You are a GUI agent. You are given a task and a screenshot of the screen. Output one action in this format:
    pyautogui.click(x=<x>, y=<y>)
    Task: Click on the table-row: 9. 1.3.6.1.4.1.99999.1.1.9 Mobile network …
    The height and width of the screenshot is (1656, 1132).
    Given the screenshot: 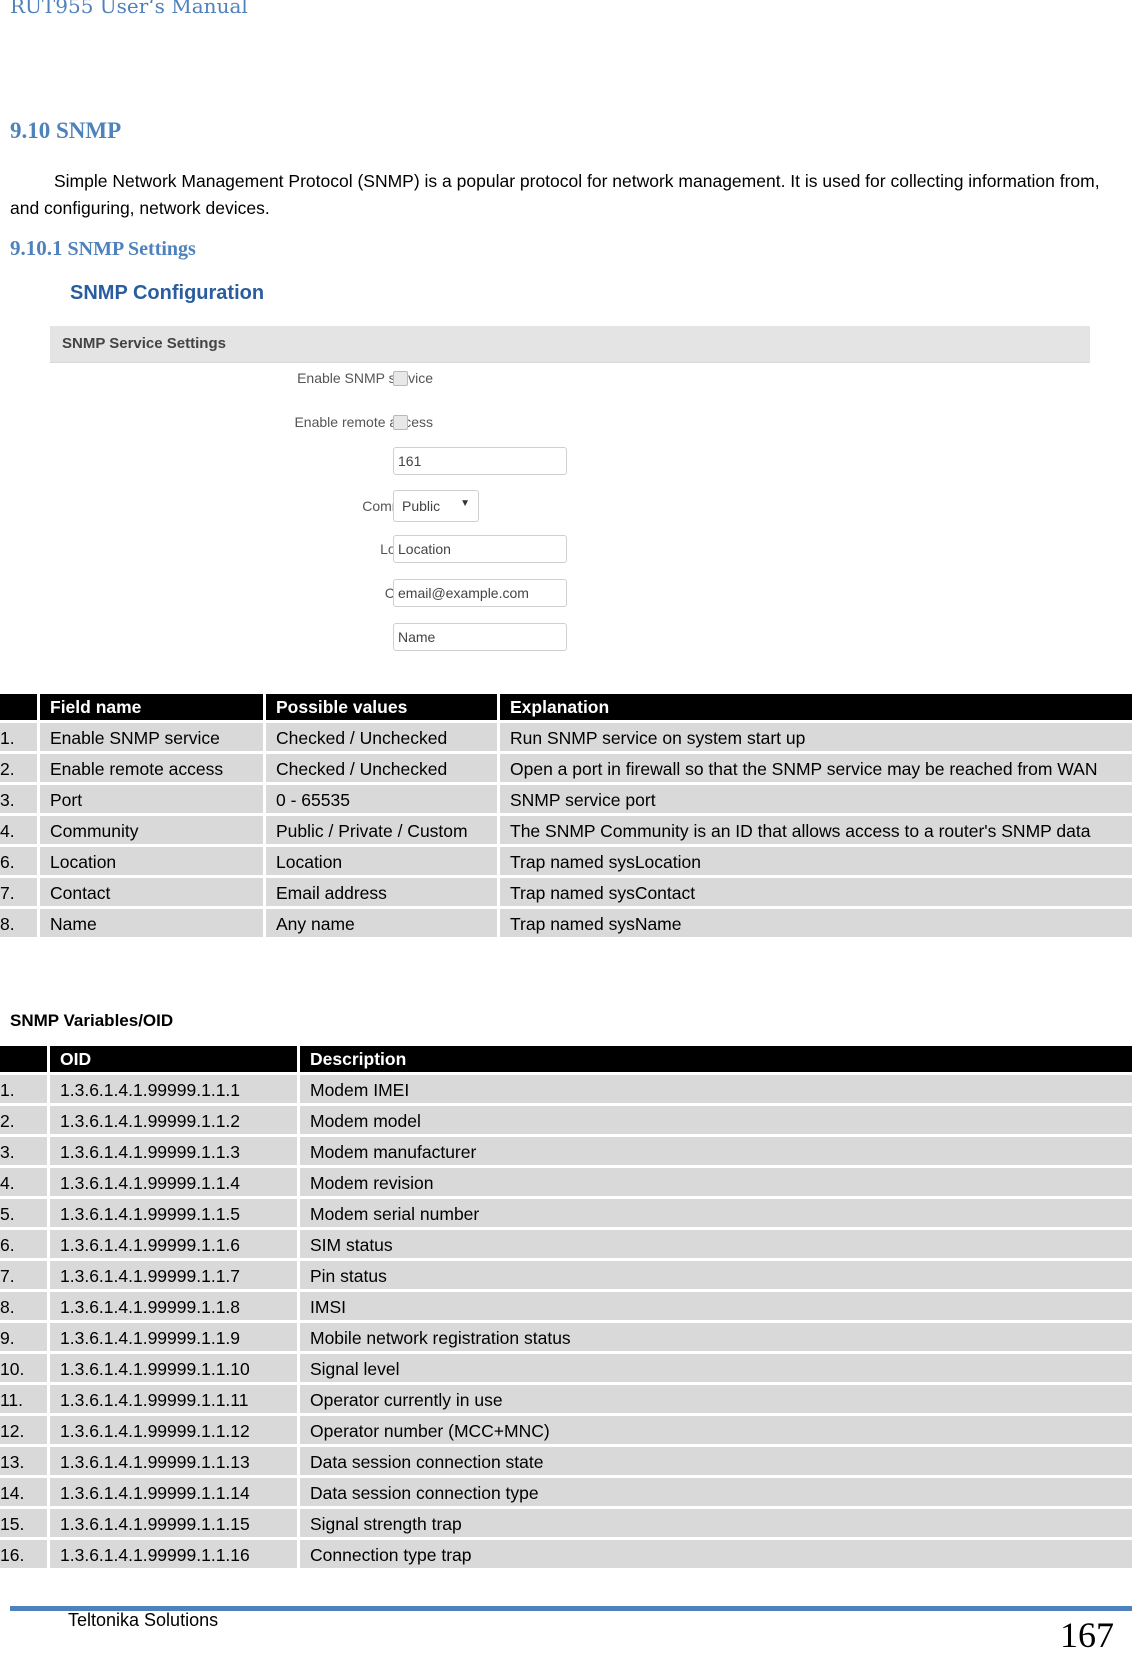 What is the action you would take?
    pyautogui.click(x=566, y=1335)
    